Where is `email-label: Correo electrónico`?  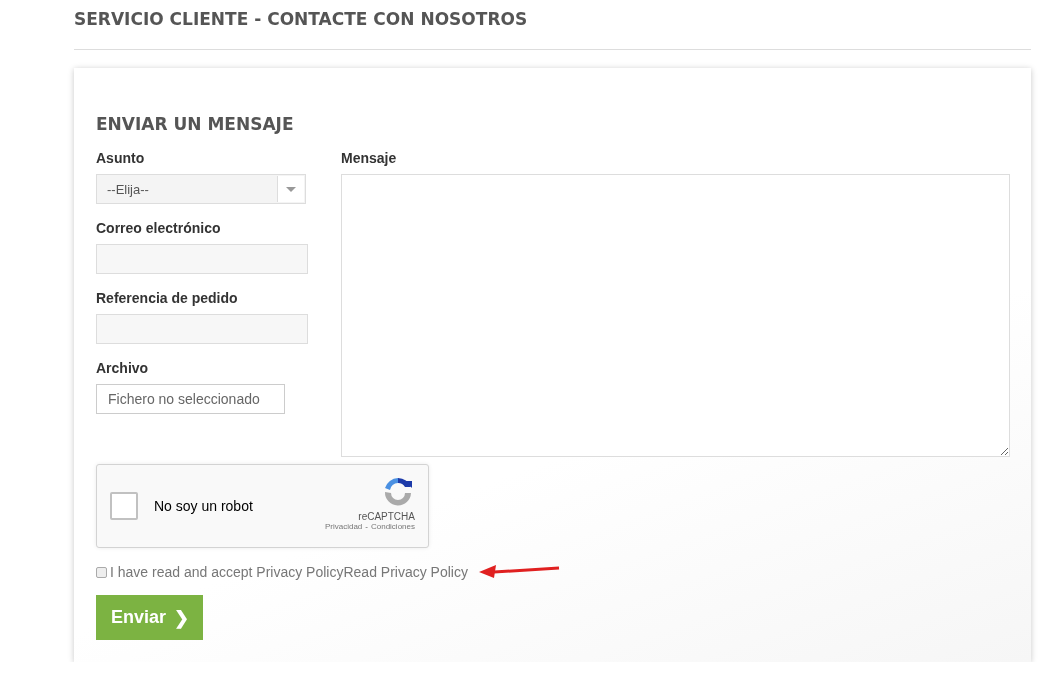
email-label: Correo electrónico is located at coordinates (159, 228).